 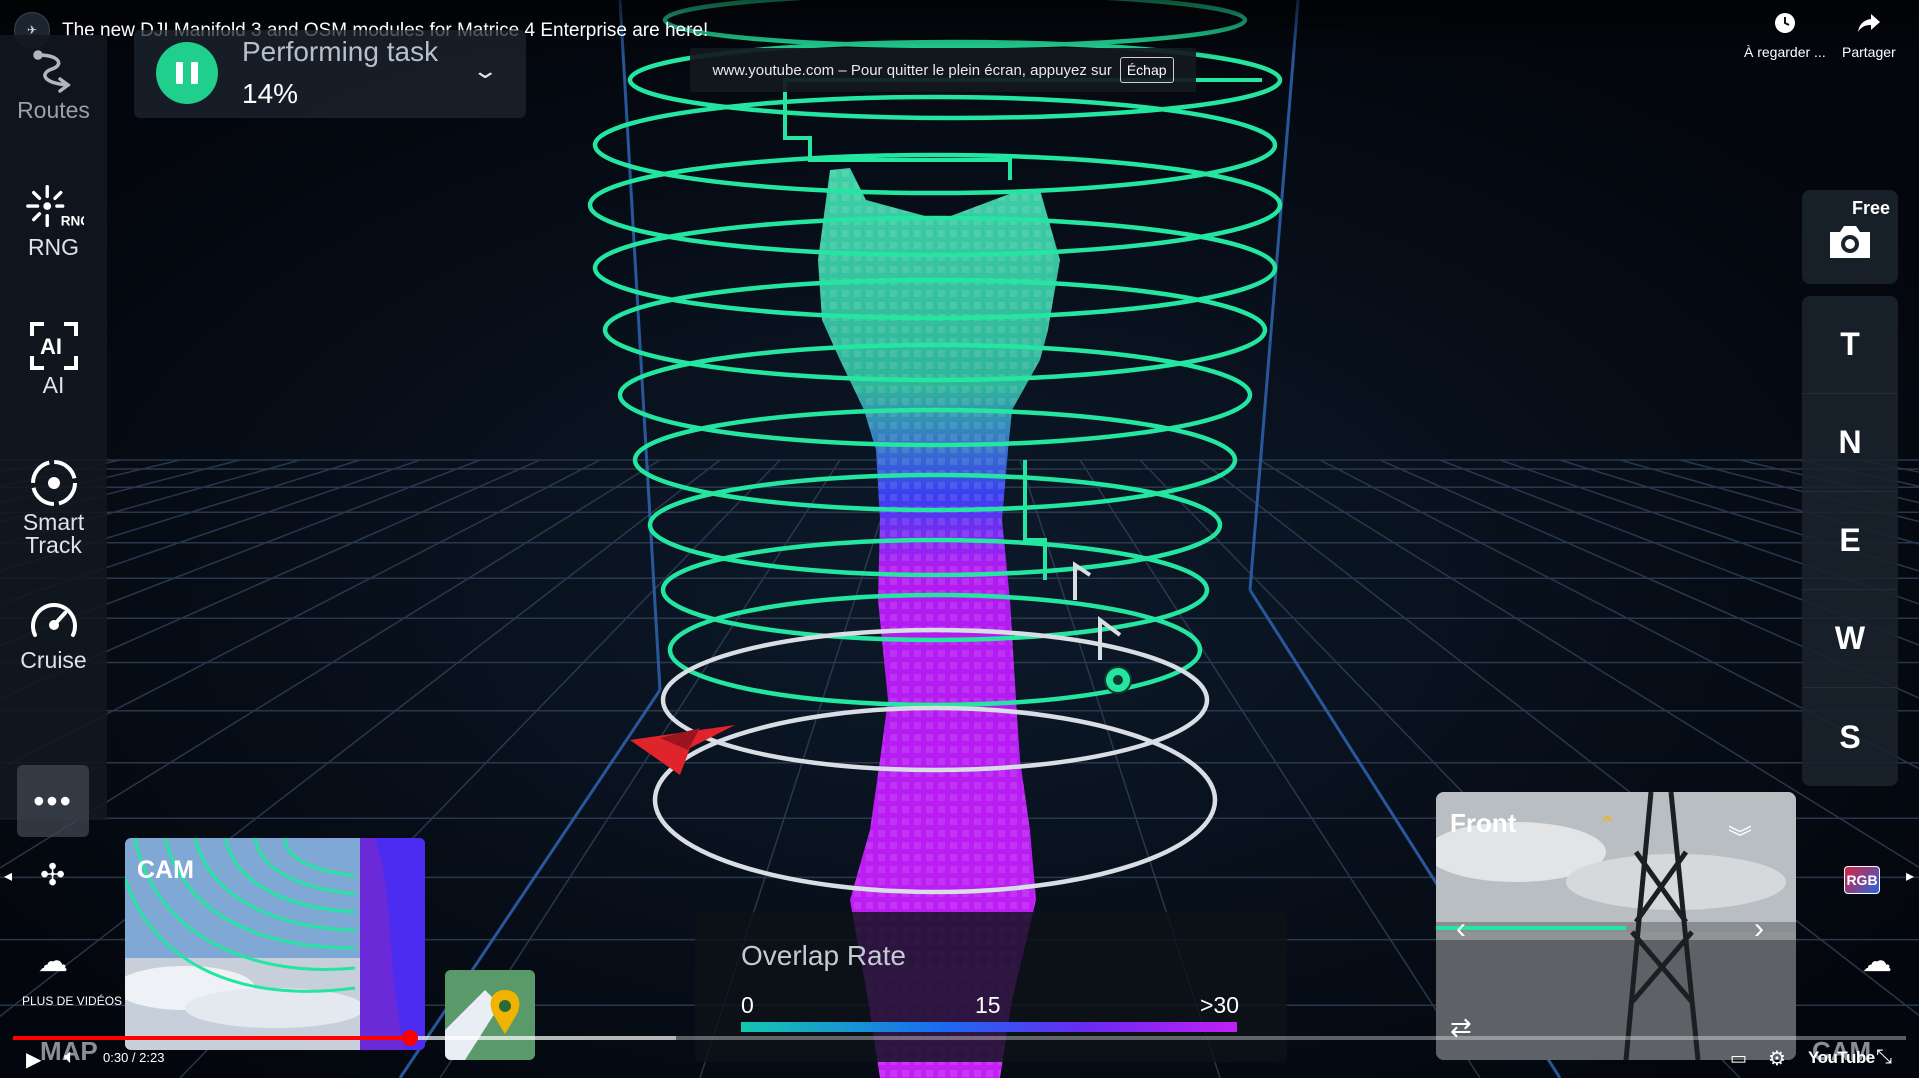 I want to click on view-south-button: S, so click(x=1850, y=737).